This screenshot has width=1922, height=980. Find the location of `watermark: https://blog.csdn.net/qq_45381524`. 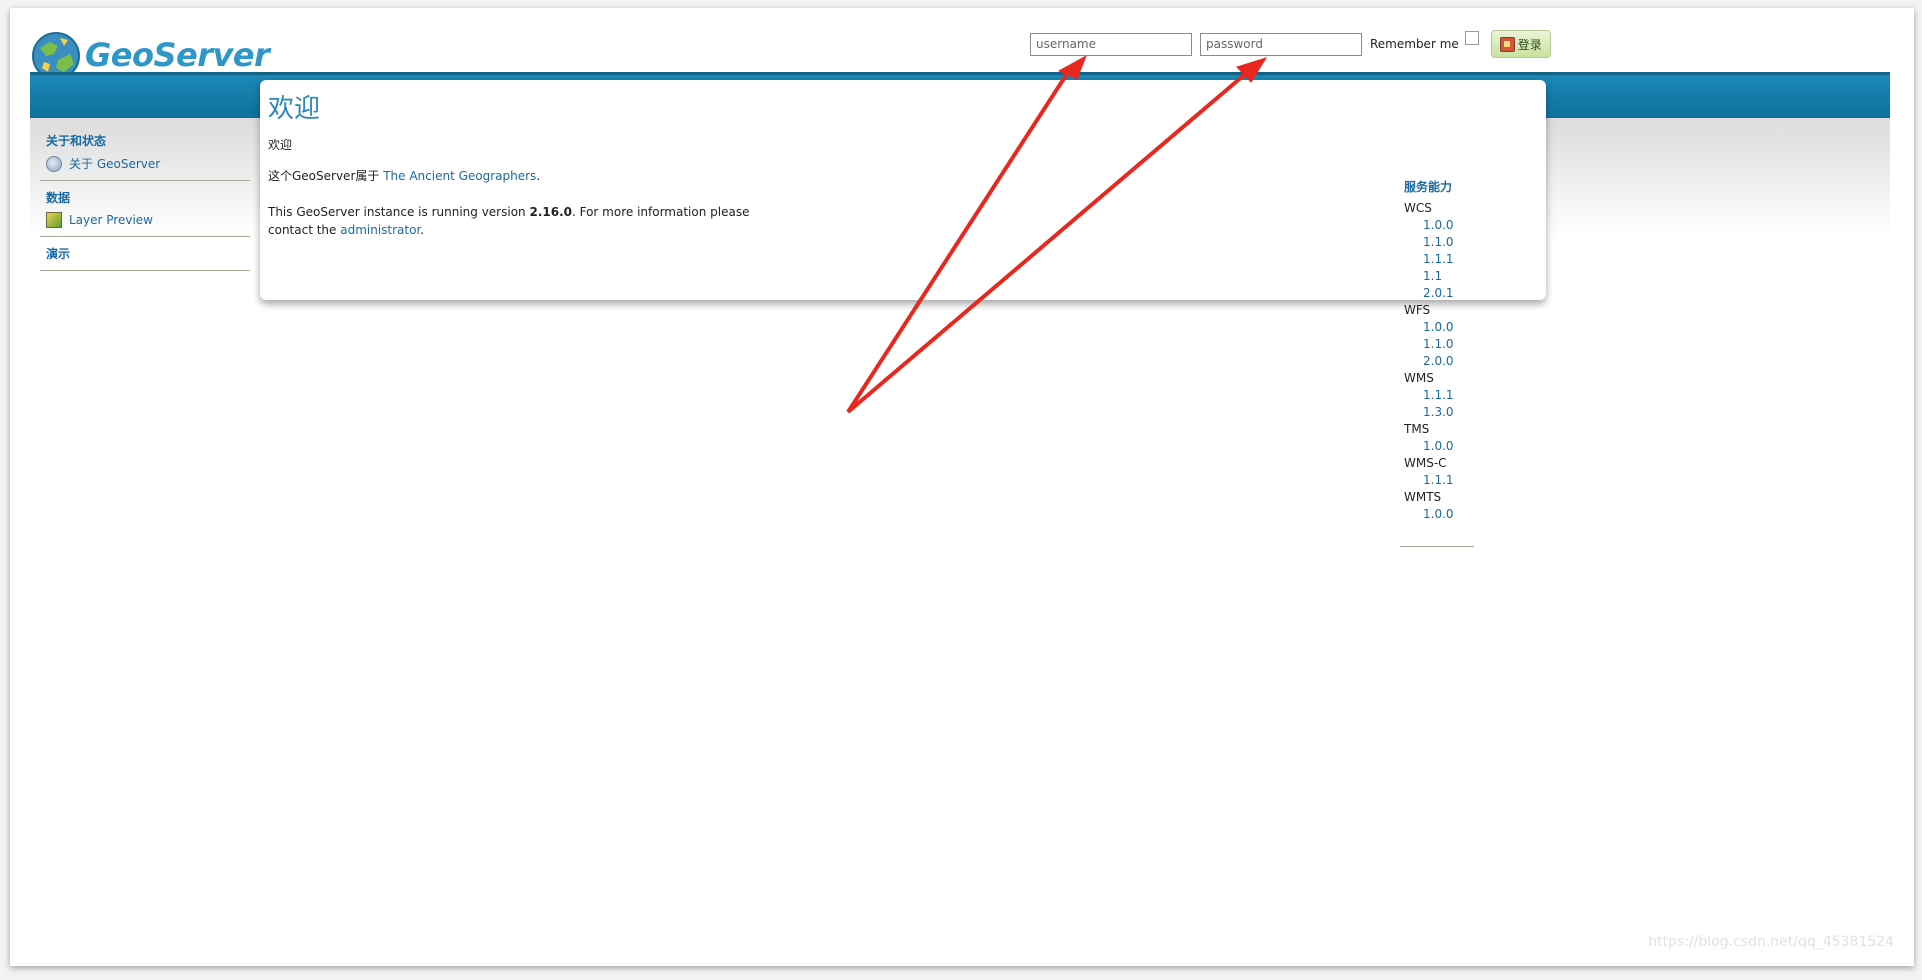

watermark: https://blog.csdn.net/qq_45381524 is located at coordinates (1771, 942).